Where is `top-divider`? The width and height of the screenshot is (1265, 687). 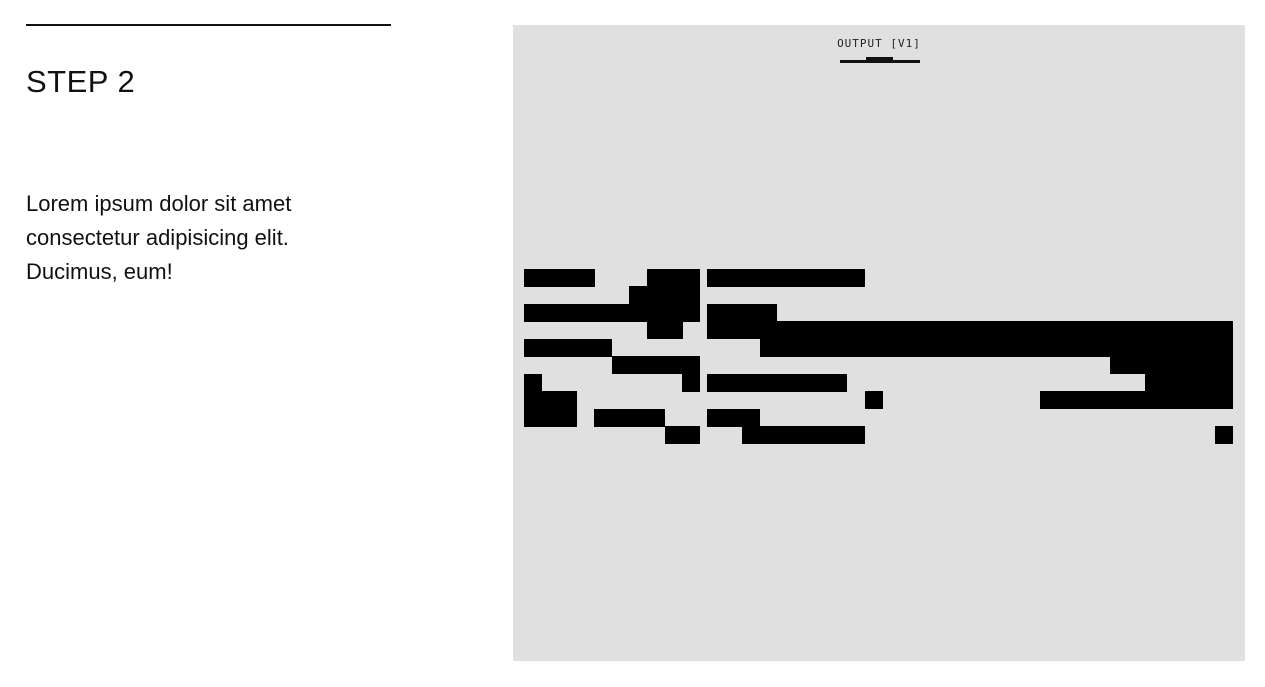 top-divider is located at coordinates (208, 25).